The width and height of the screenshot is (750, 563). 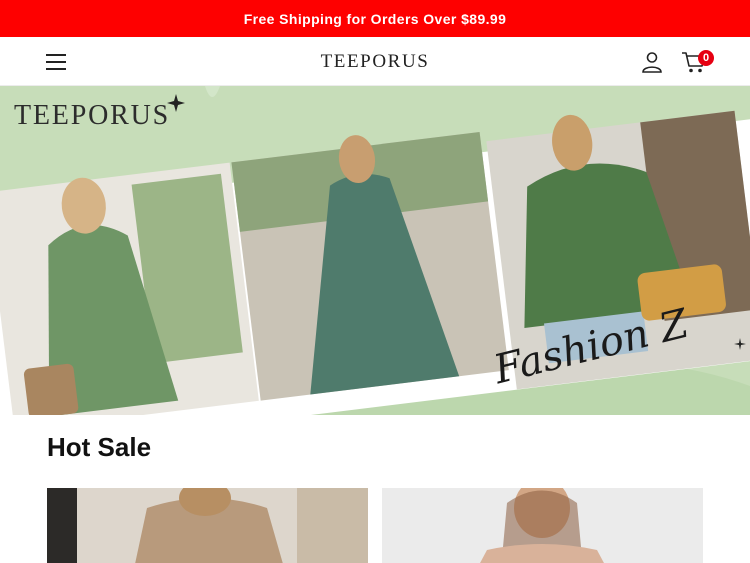 I want to click on announcement-bar: Free Shipping for Orders Over $89.99, so click(x=375, y=18).